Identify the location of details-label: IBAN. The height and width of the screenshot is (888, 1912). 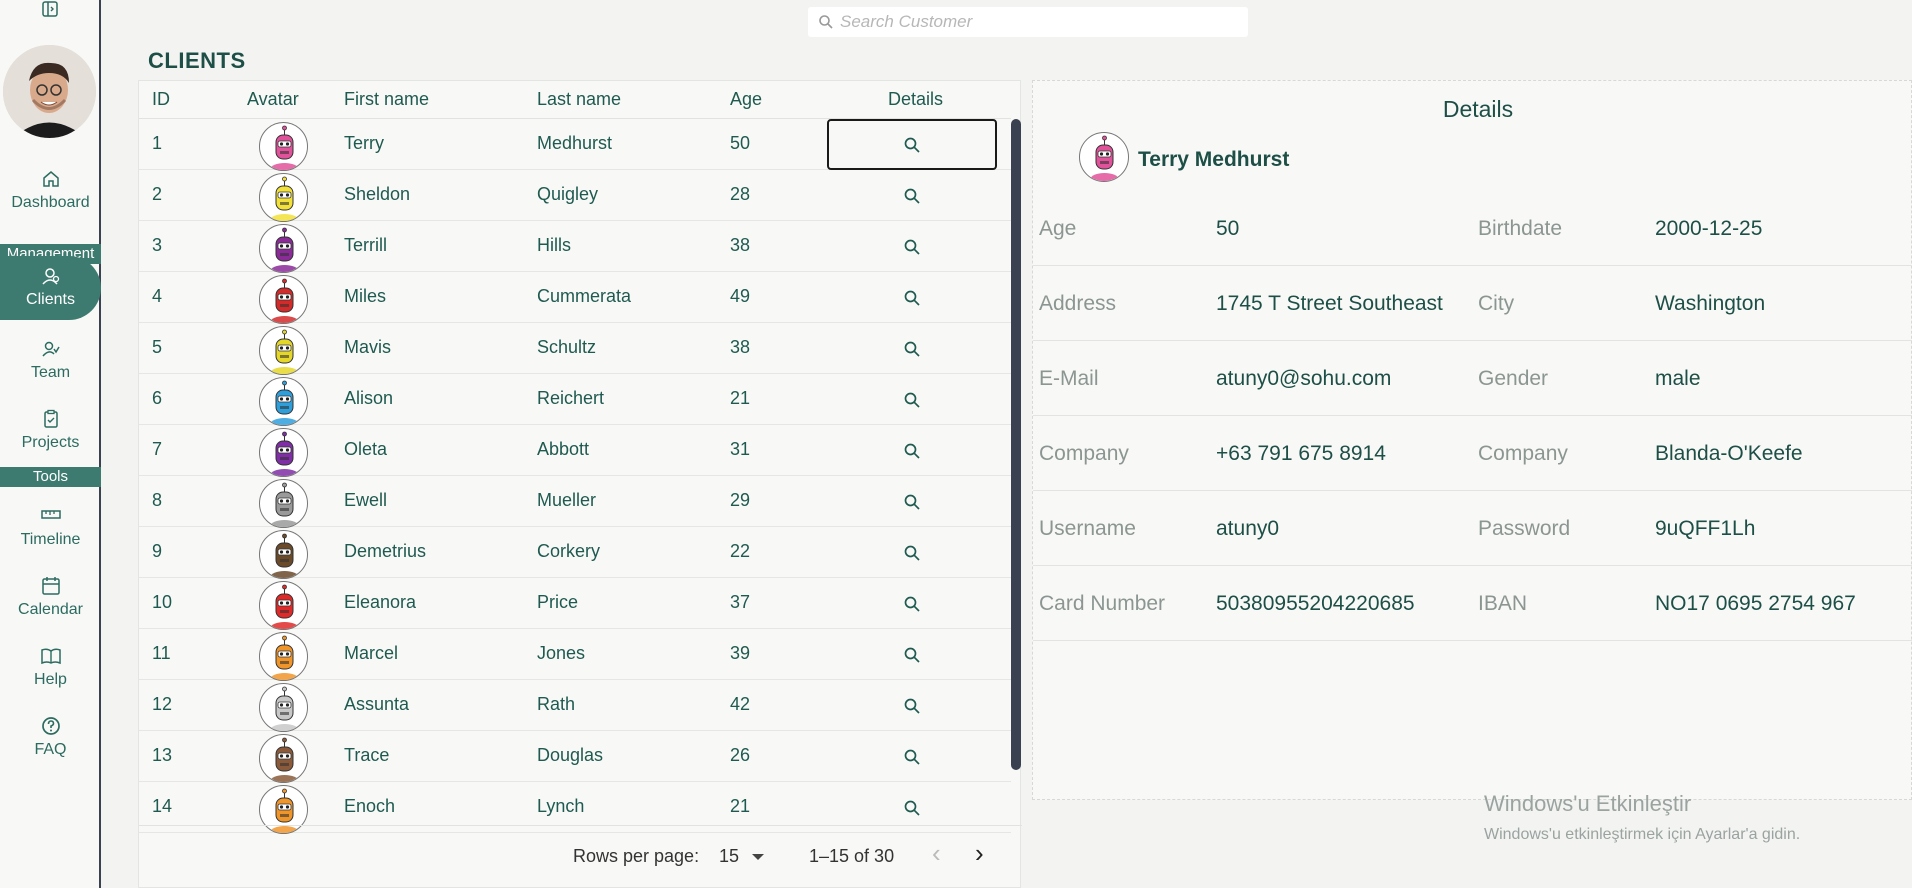
(1503, 603).